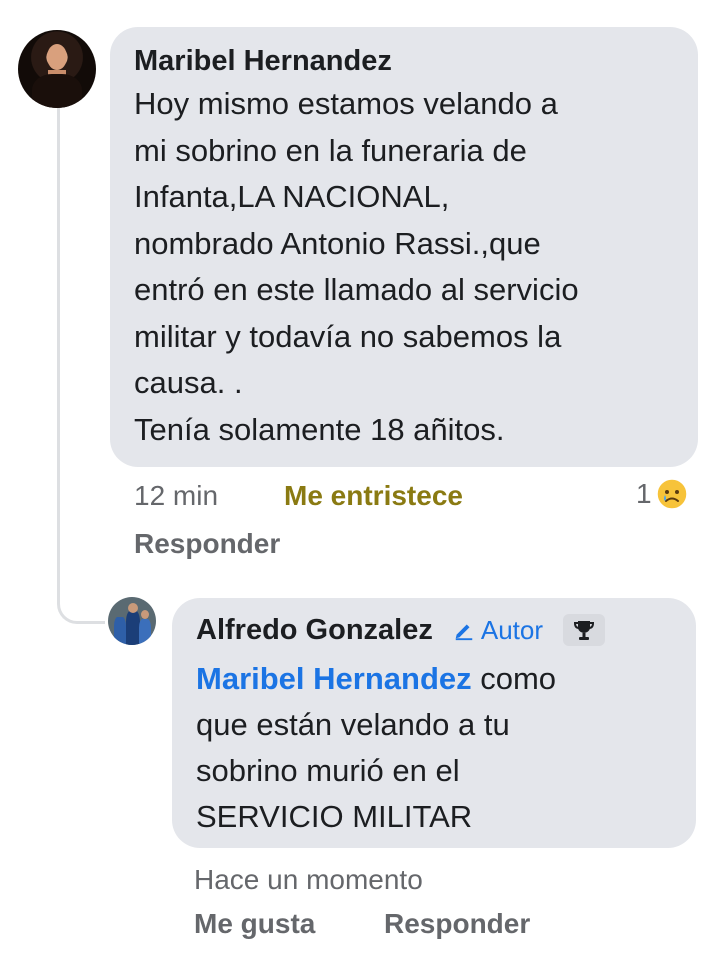  Describe the element at coordinates (176, 496) in the screenshot. I see `comment-timestamp: 12 min` at that location.